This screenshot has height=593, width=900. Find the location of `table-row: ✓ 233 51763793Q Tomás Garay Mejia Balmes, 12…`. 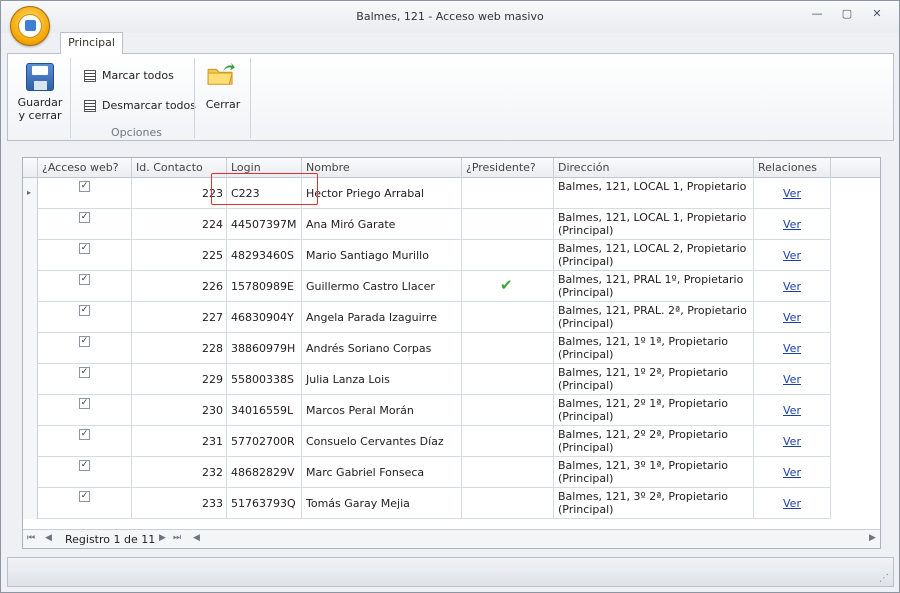

table-row: ✓ 233 51763793Q Tomás Garay Mejia Balmes, 12… is located at coordinates (427, 503).